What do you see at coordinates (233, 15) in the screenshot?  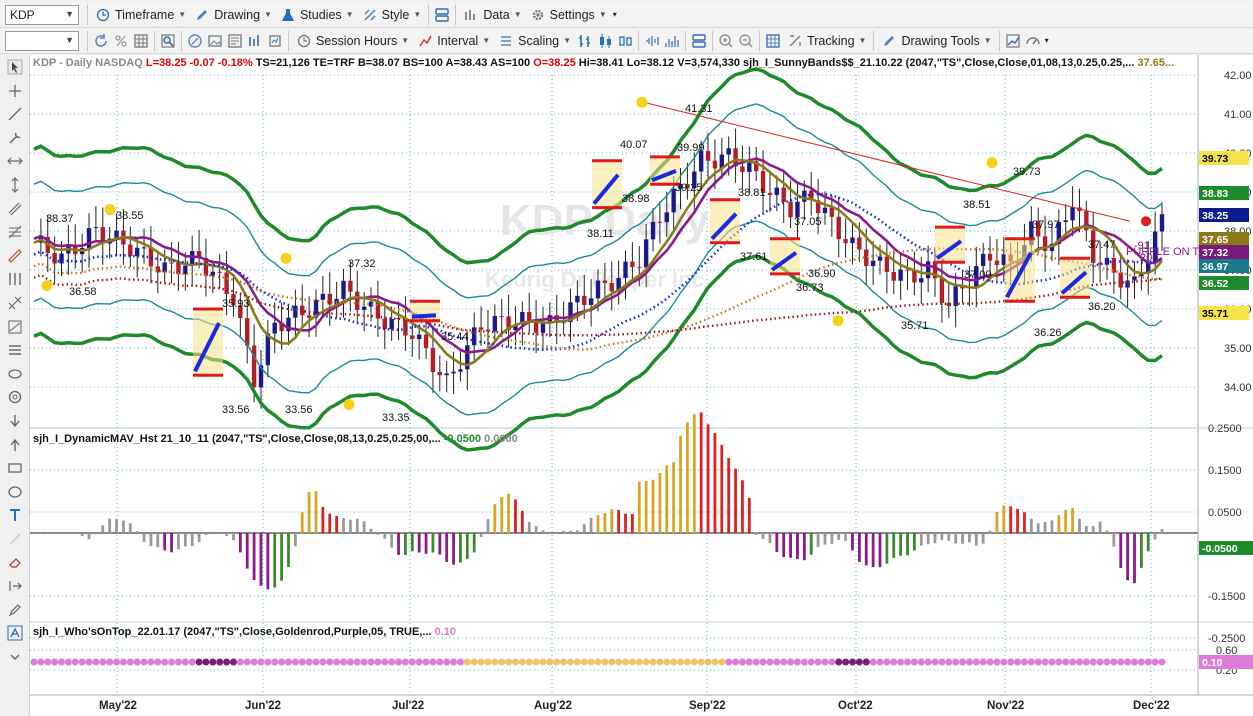 I see `drawing-button: Drawing ▼` at bounding box center [233, 15].